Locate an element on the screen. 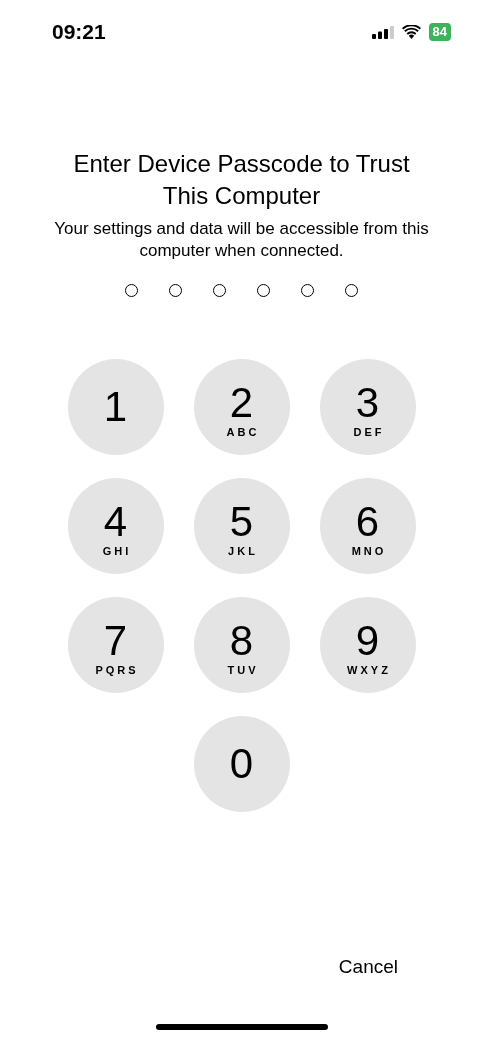  signal-icon is located at coordinates (382, 32).